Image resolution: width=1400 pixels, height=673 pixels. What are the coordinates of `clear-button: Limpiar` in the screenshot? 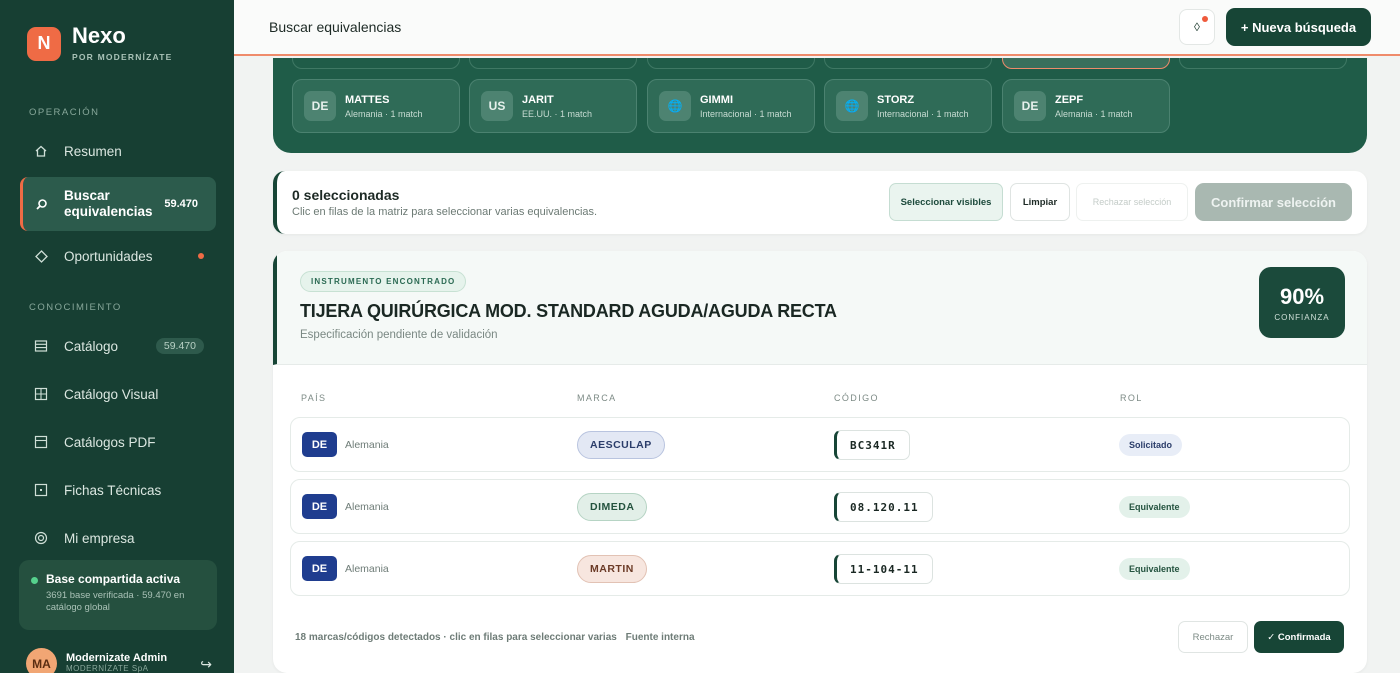 It's located at (1040, 202).